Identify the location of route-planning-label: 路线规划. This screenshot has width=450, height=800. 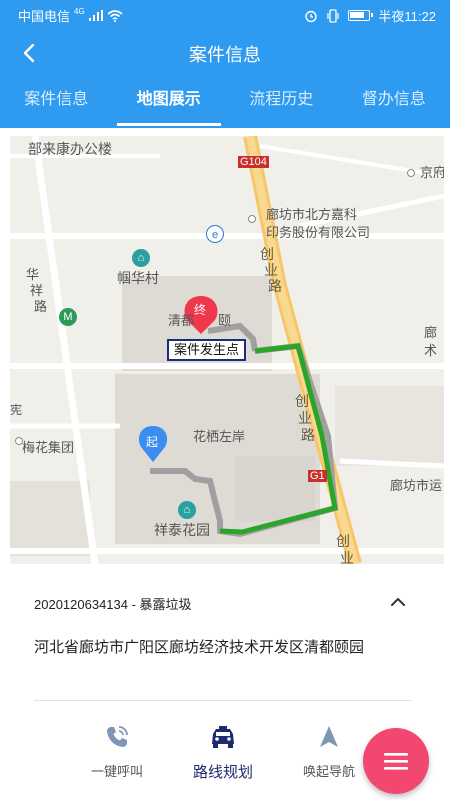
(222, 772).